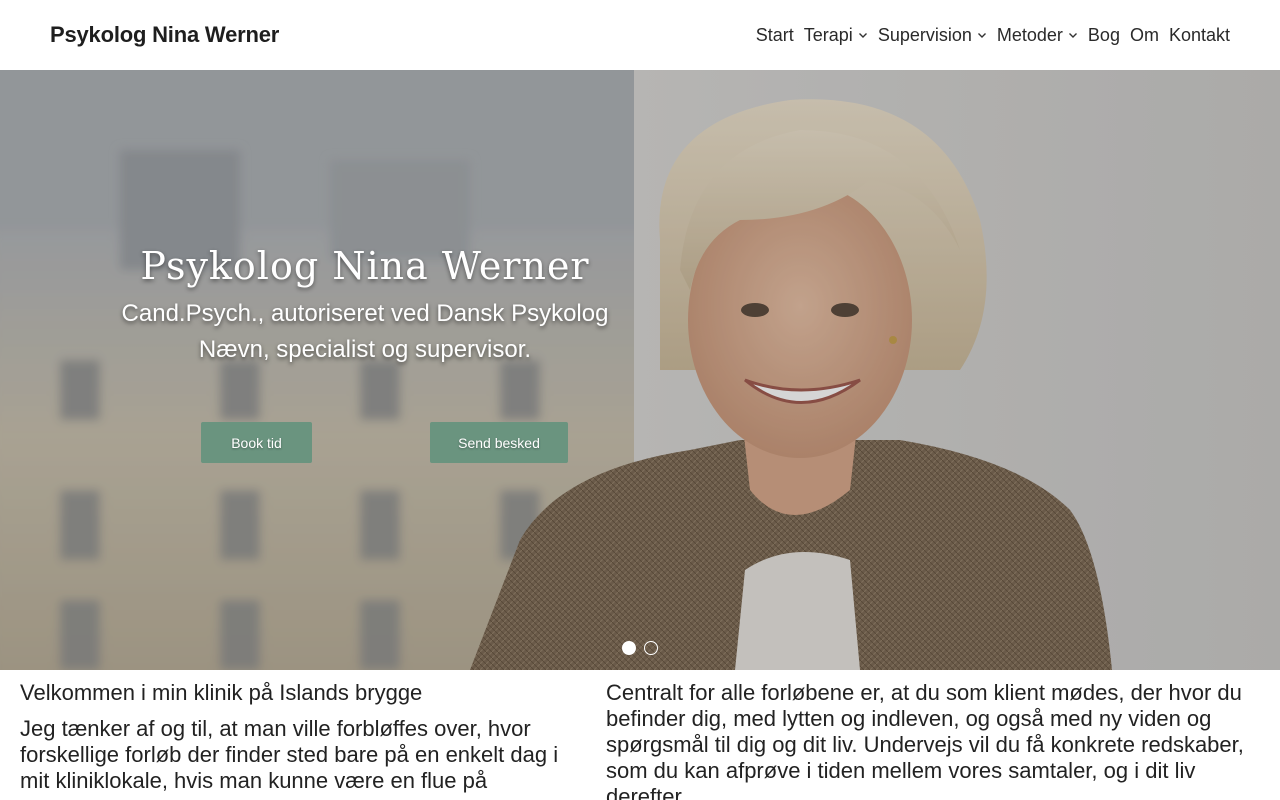 The height and width of the screenshot is (800, 1280). I want to click on nav-item-metoder: Metoder, so click(1037, 35).